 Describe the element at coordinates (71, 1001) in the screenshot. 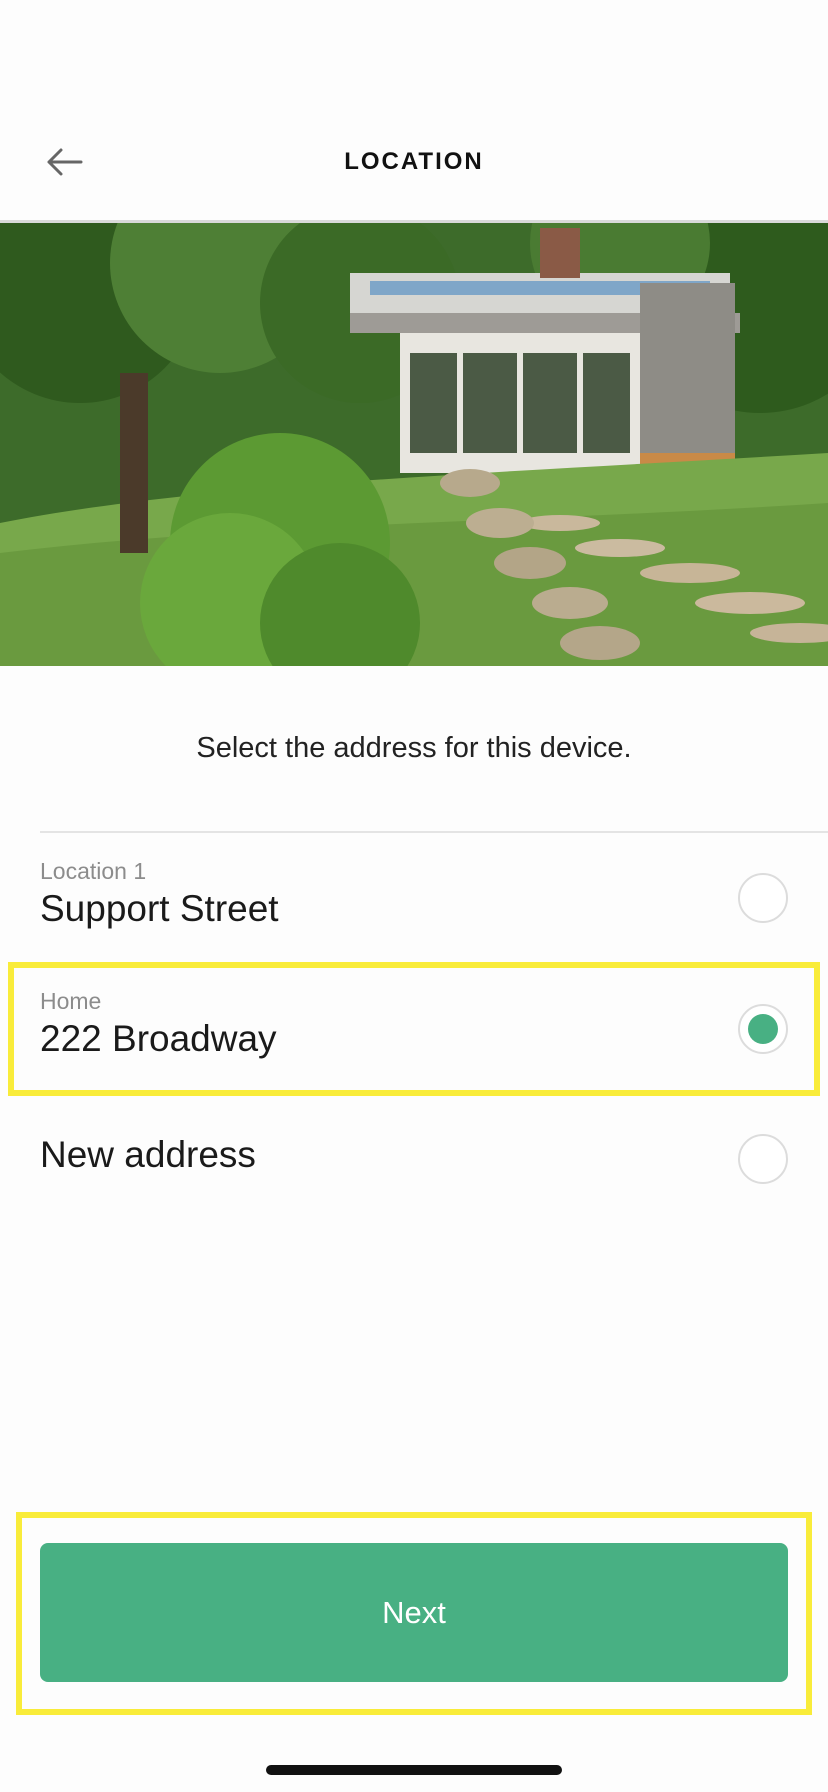

I see `option-label: Home` at that location.